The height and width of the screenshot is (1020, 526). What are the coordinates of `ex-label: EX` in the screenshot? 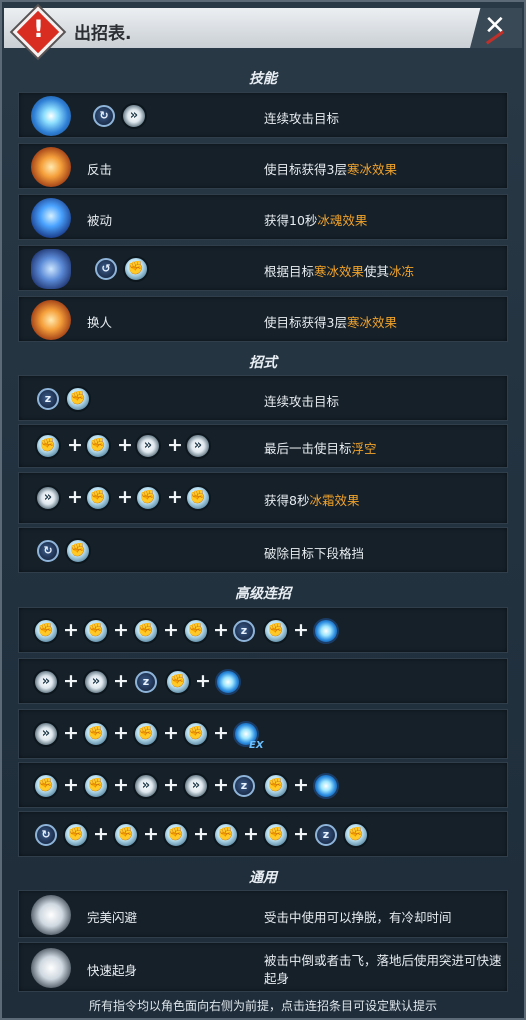 It's located at (256, 745).